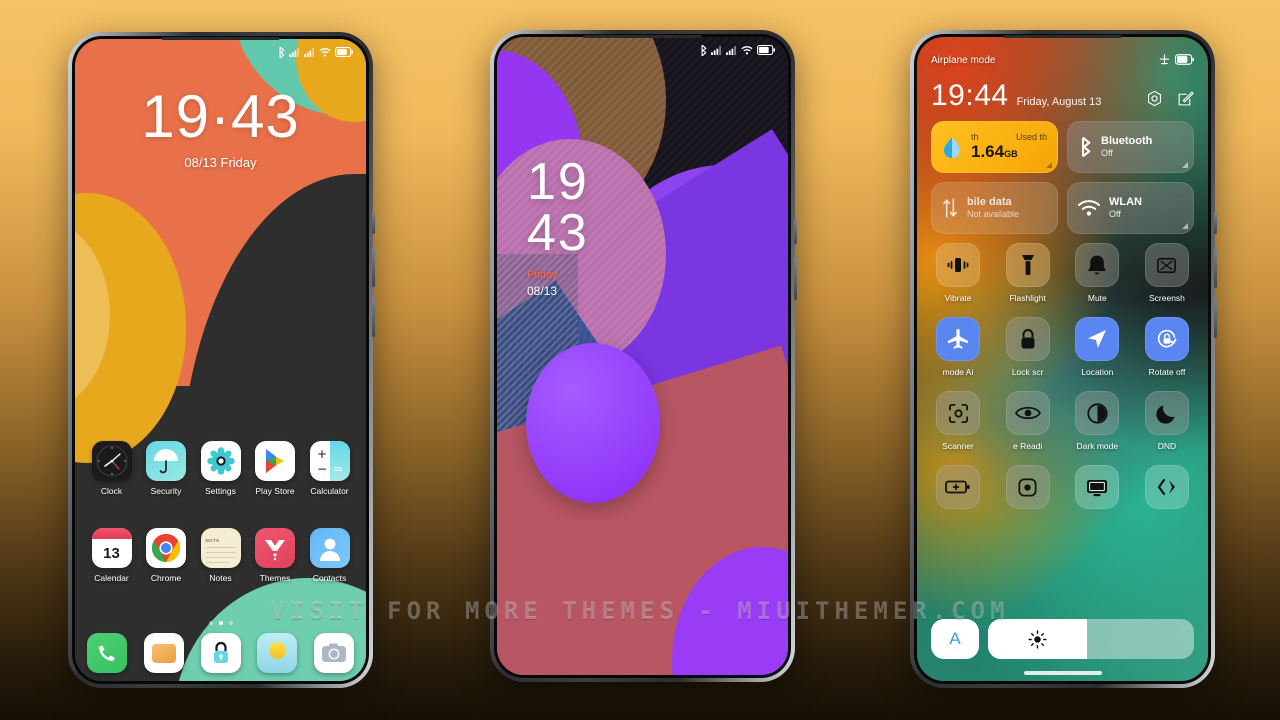  Describe the element at coordinates (220, 116) in the screenshot. I see `clock-time: 19·43` at that location.